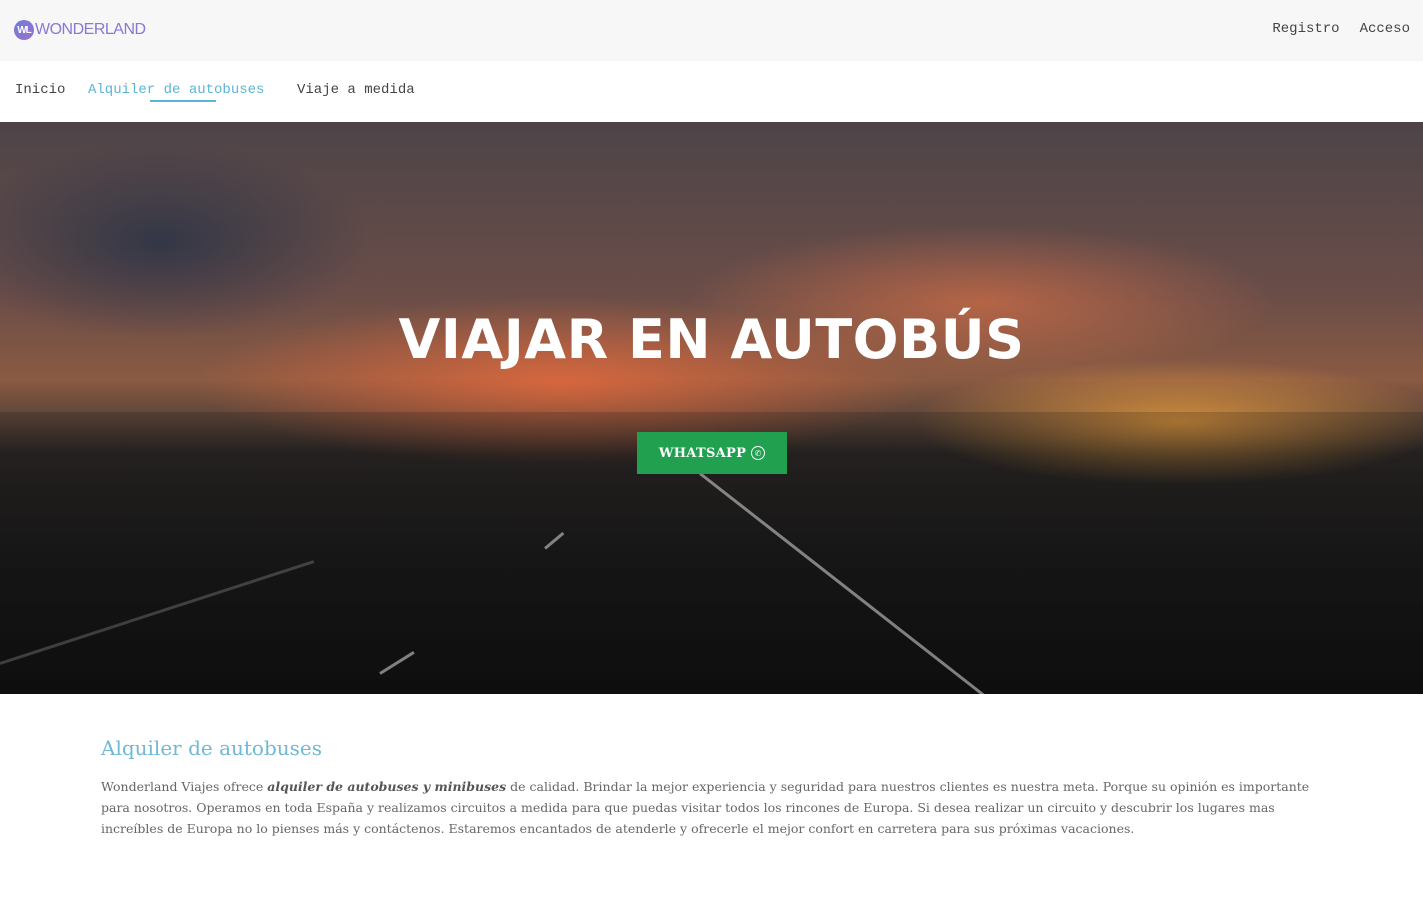 This screenshot has height=916, width=1423. Describe the element at coordinates (90, 29) in the screenshot. I see `logo-text: WONDERLAND` at that location.